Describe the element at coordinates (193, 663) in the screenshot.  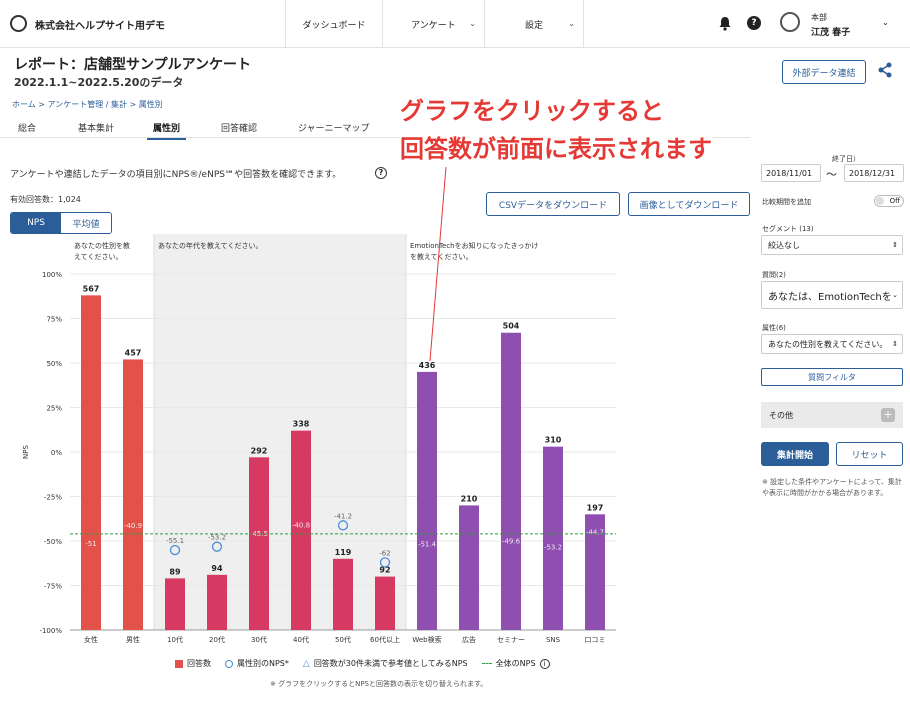
I see `legend-item-count: 回答数` at that location.